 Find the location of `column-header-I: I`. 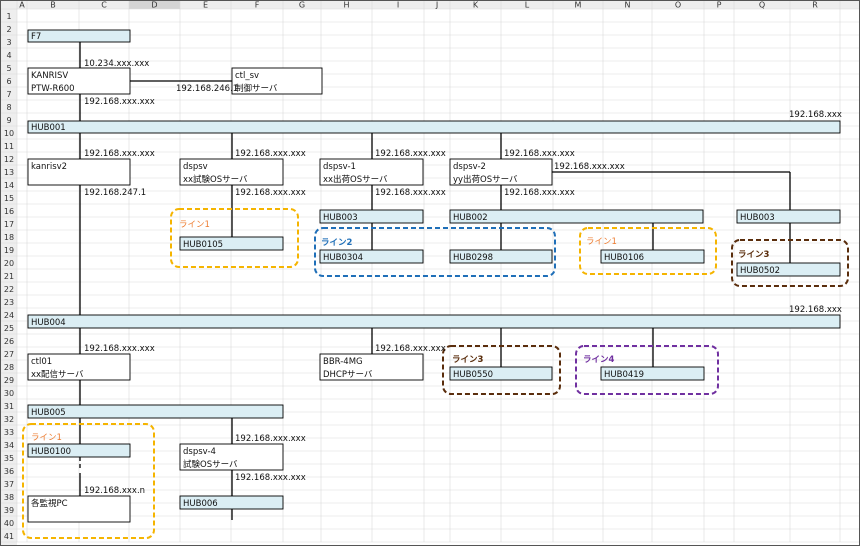

column-header-I: I is located at coordinates (398, 5).